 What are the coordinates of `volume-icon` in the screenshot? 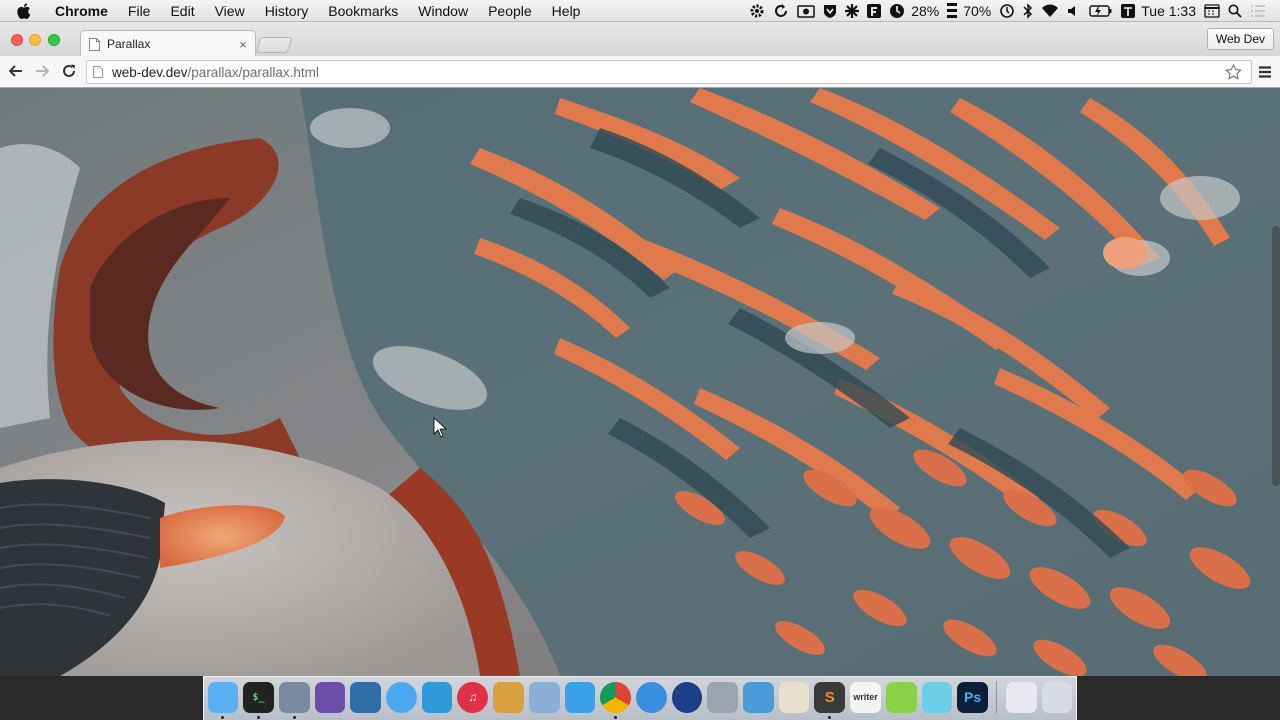 It's located at (1074, 11).